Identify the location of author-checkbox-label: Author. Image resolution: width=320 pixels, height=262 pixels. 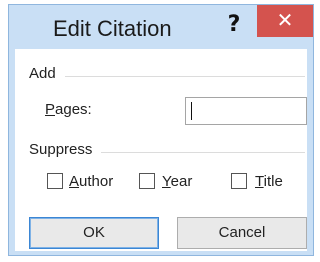
(91, 182).